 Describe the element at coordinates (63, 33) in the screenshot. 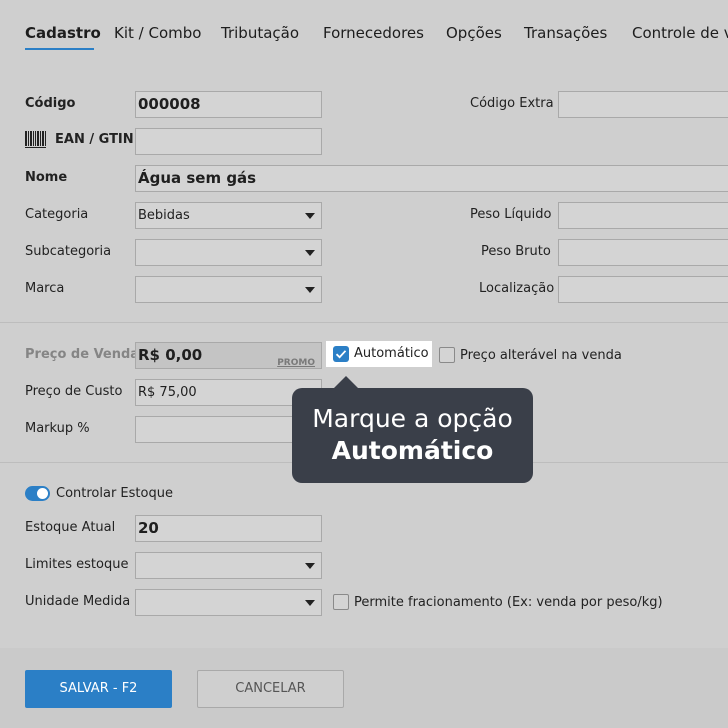

I see `tab-cadastro: Cadastro` at that location.